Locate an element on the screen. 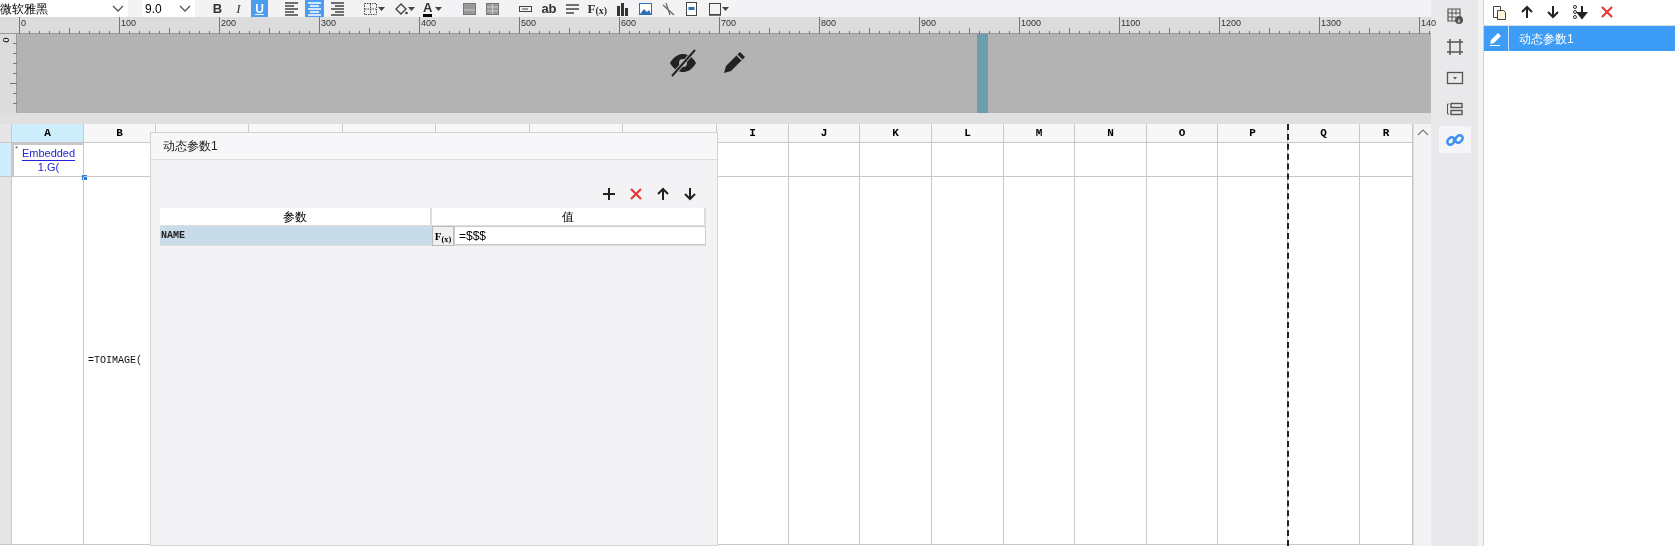 The image size is (1675, 546). column-header: P is located at coordinates (1253, 133).